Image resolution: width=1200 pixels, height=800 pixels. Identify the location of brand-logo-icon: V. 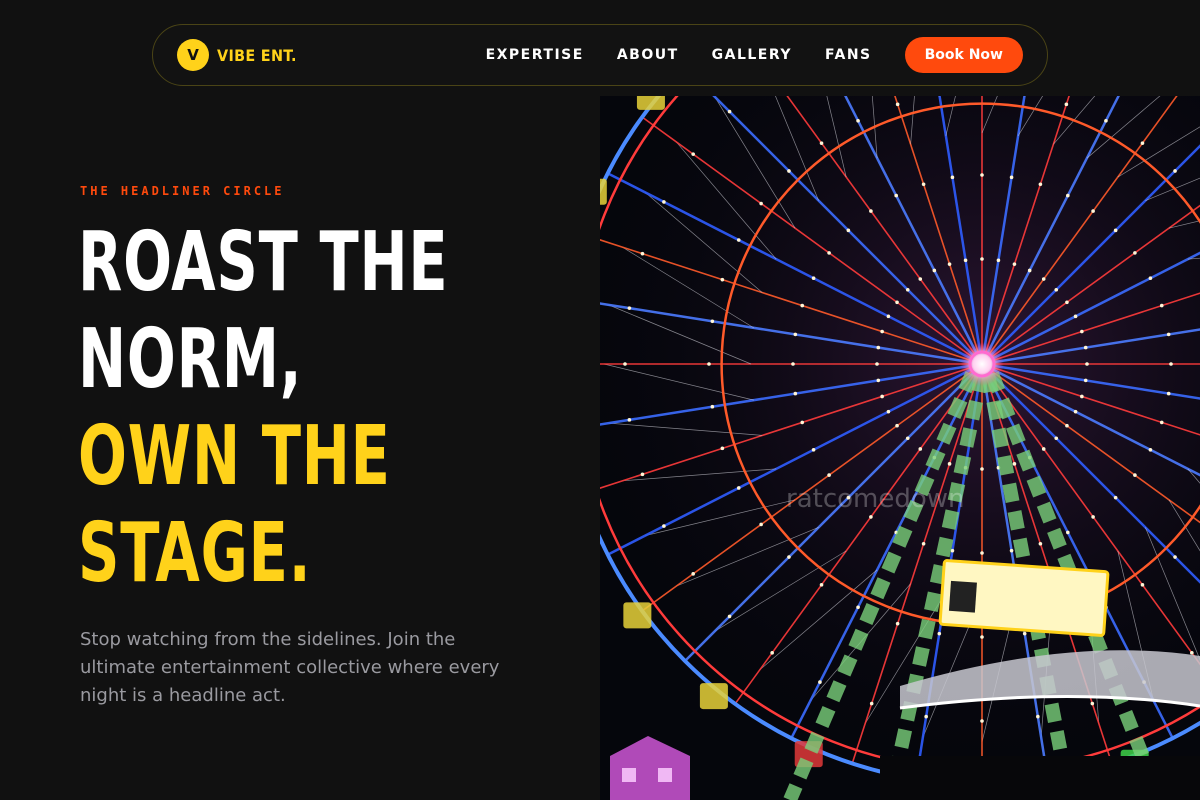
(193, 55).